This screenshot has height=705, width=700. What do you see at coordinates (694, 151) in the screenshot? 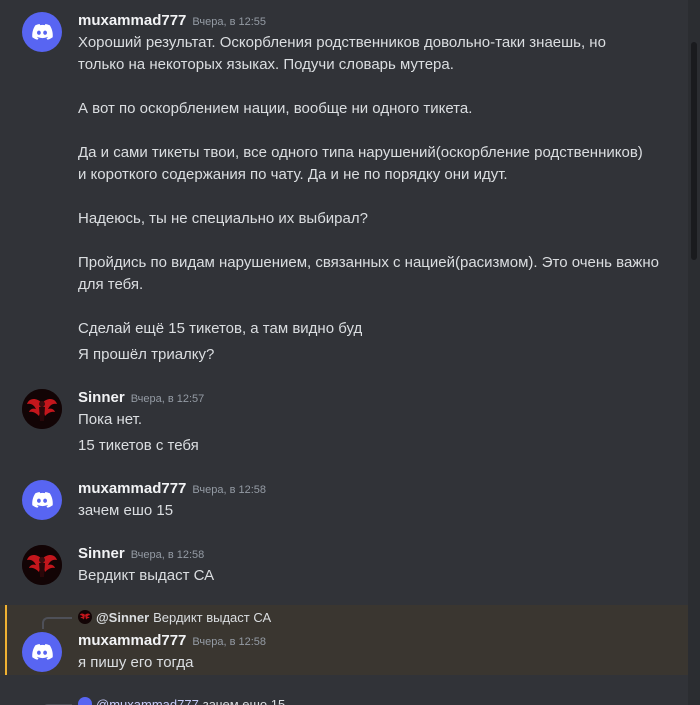
I see `scrollbar-thumb` at bounding box center [694, 151].